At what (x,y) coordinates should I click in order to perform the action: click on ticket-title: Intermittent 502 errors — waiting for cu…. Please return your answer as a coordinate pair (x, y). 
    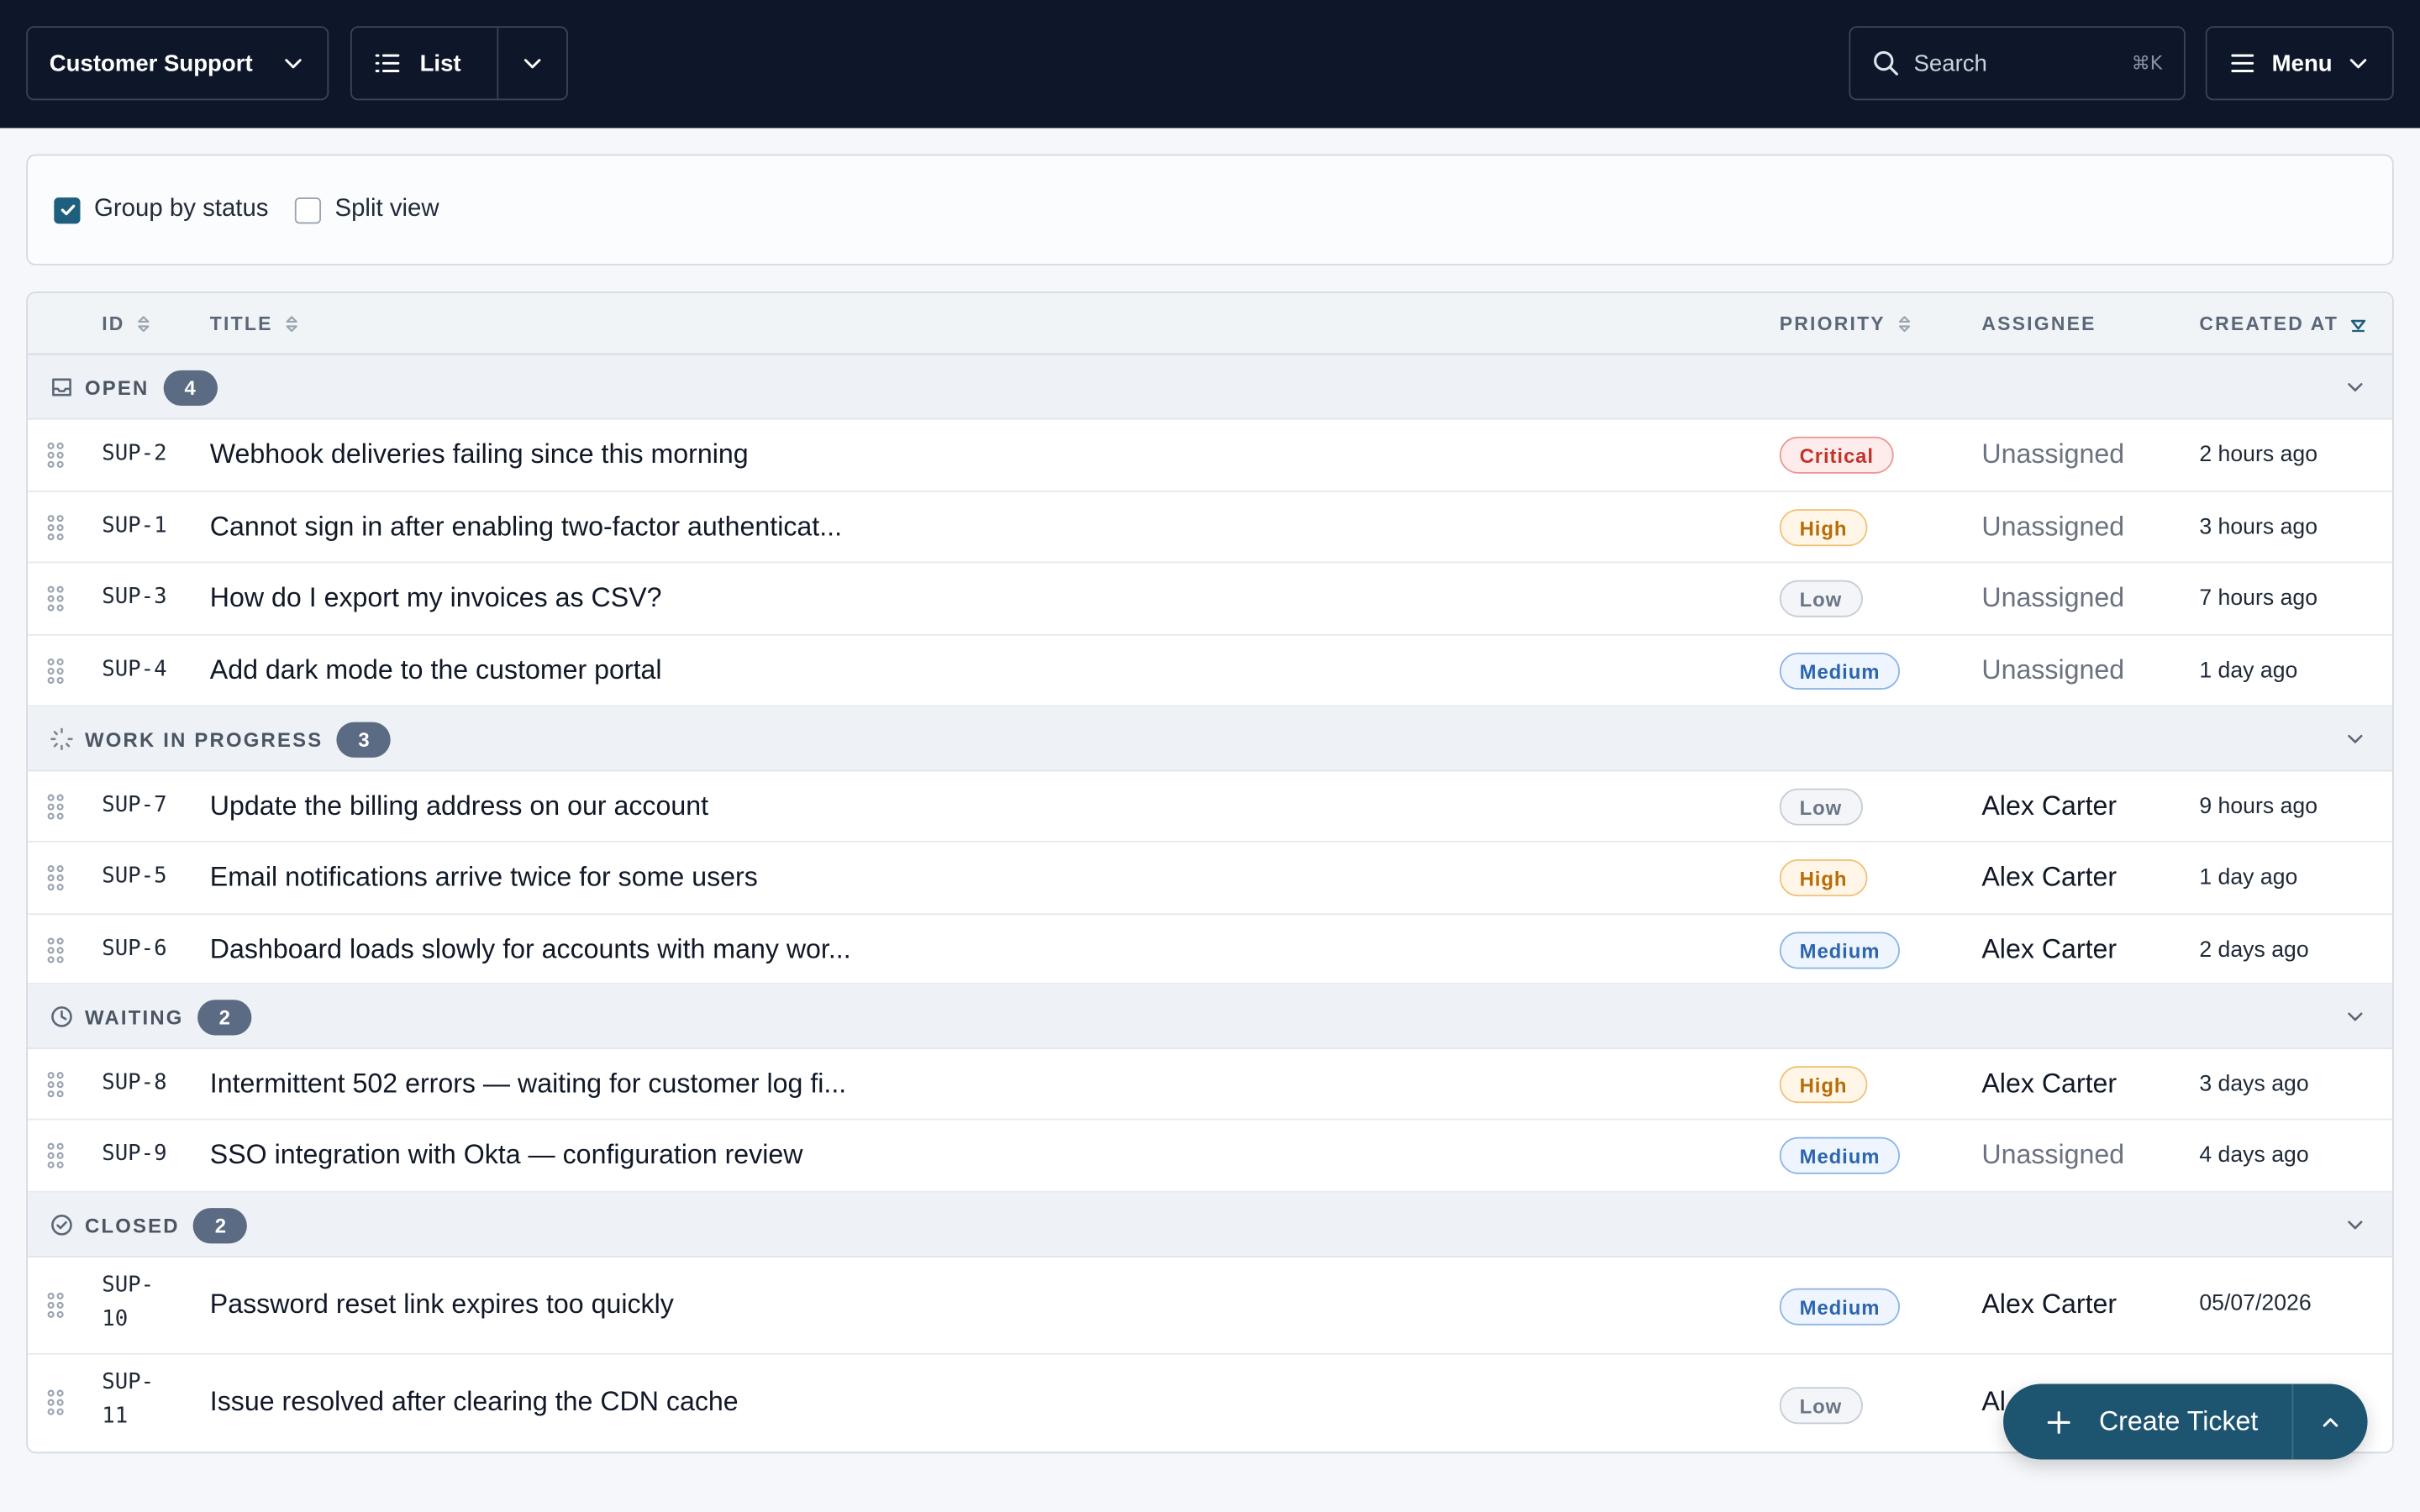
    Looking at the image, I should click on (528, 1084).